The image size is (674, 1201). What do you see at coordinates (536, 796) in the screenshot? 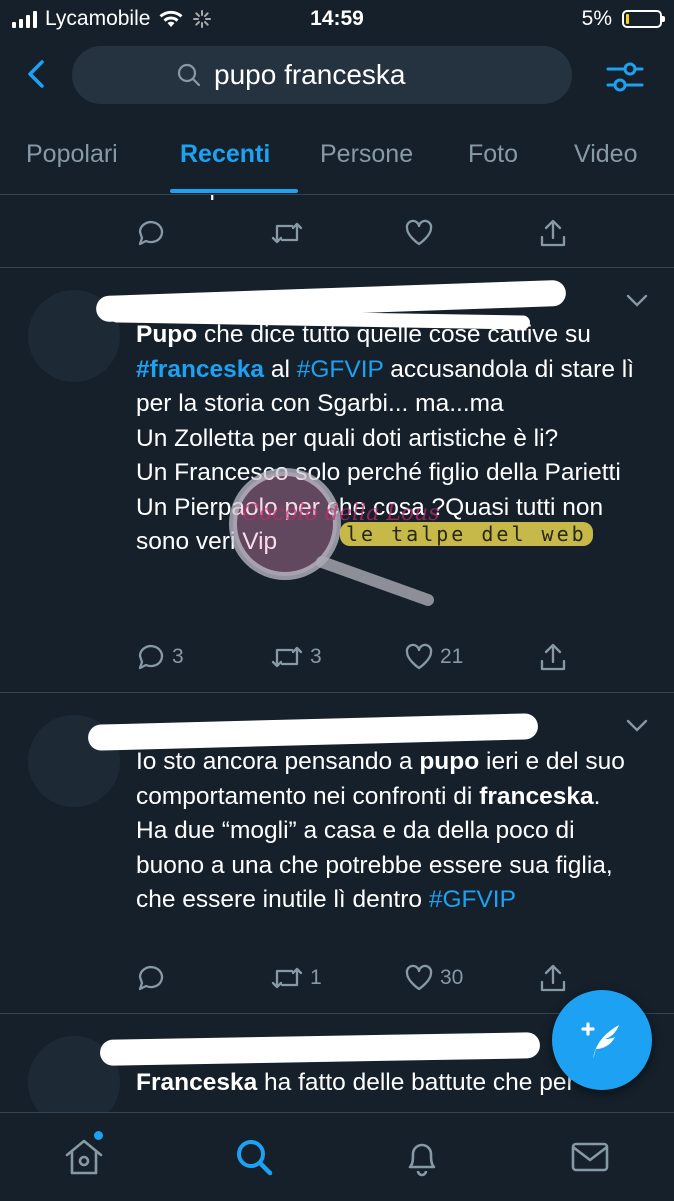
I see `highlighted-term: franceska` at bounding box center [536, 796].